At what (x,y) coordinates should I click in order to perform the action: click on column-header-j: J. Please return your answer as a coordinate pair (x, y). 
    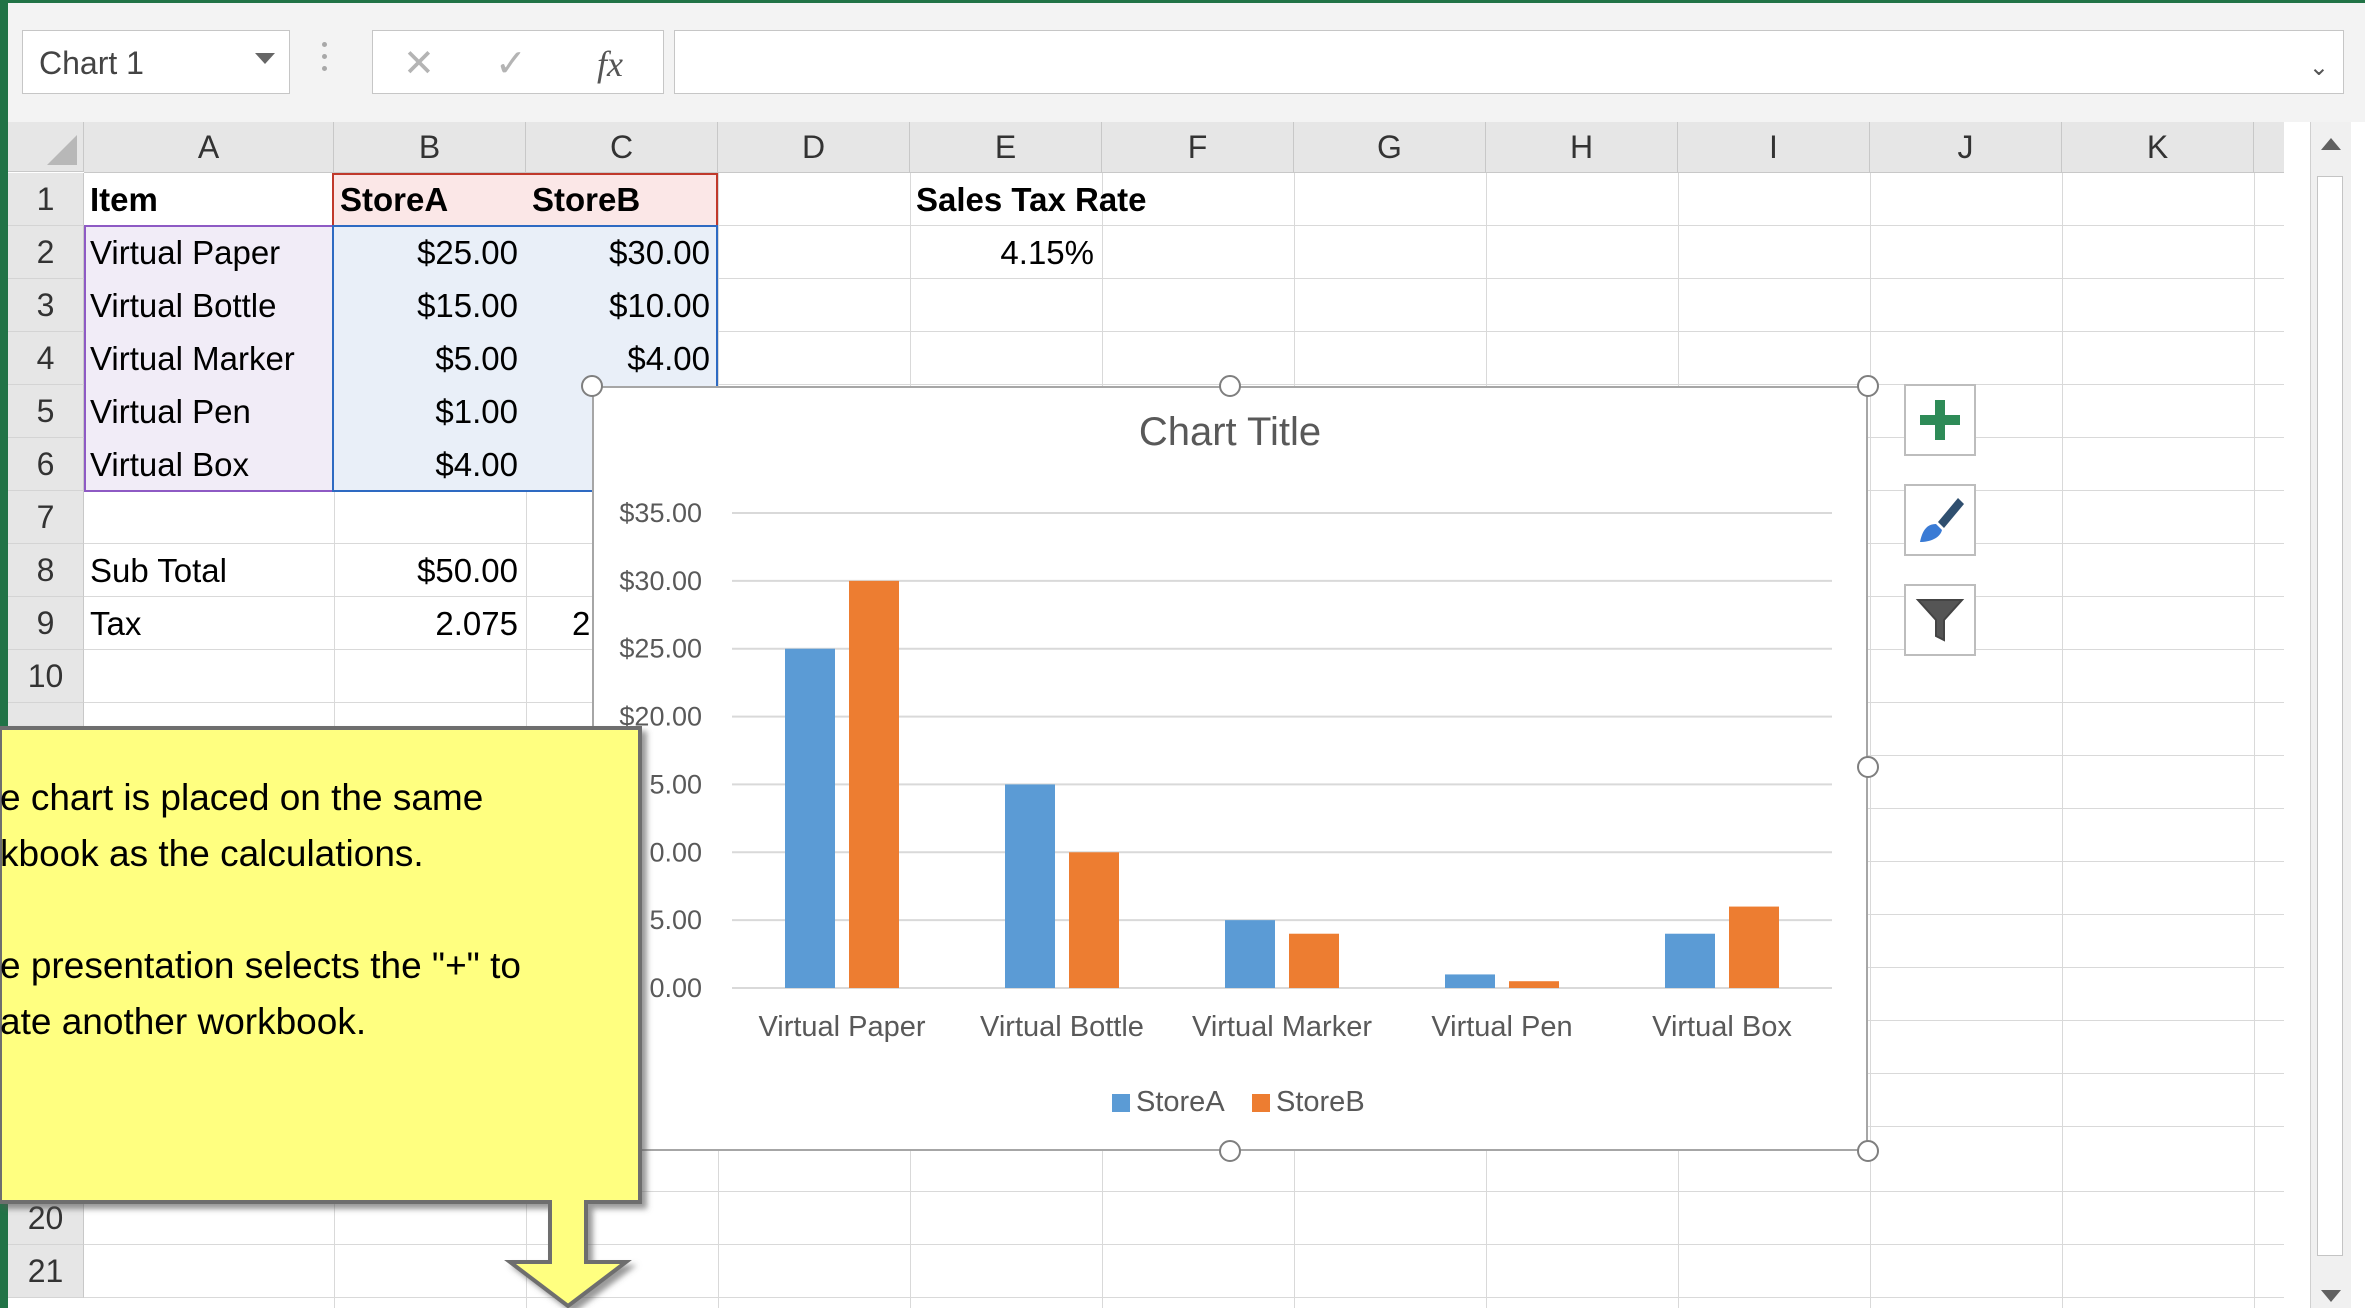
    Looking at the image, I should click on (1966, 147).